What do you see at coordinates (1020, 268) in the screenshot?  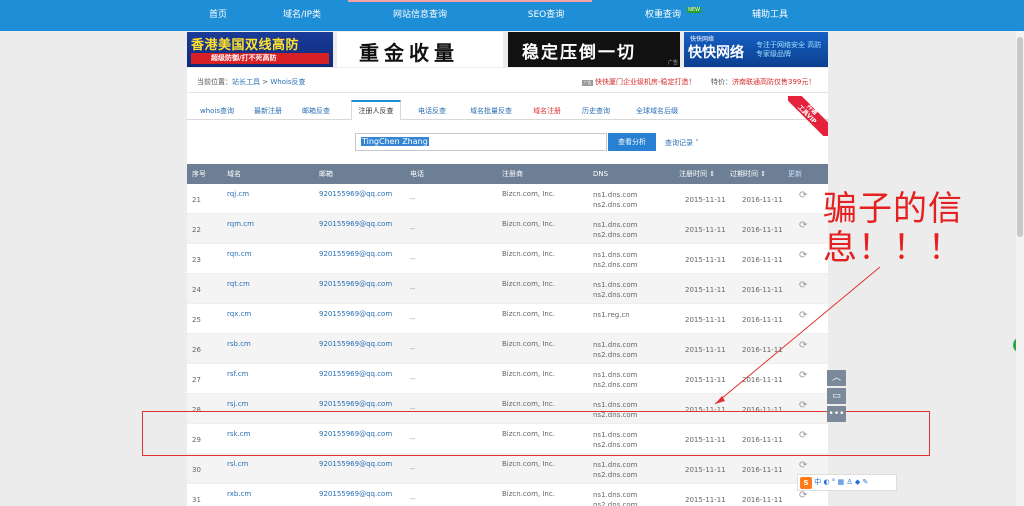 I see `page-scrollbar` at bounding box center [1020, 268].